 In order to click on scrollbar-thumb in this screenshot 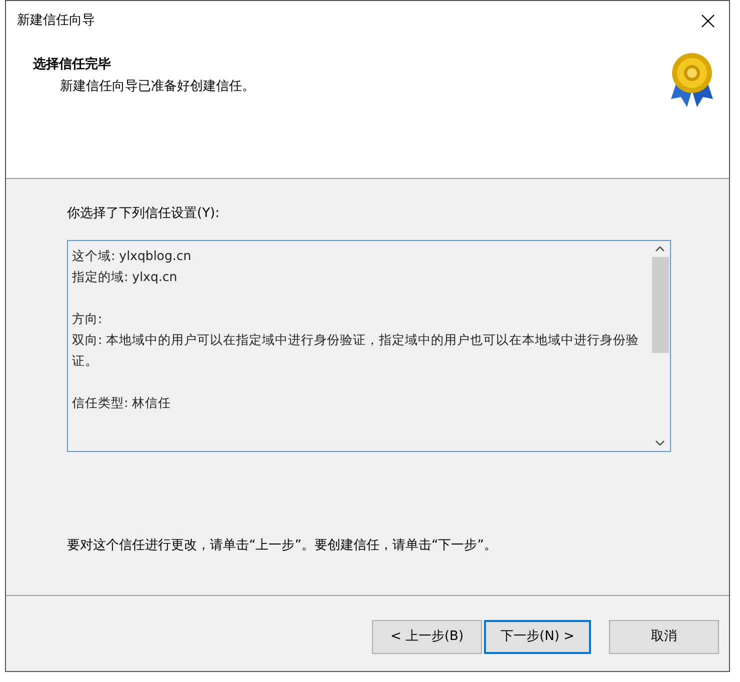, I will do `click(660, 304)`.